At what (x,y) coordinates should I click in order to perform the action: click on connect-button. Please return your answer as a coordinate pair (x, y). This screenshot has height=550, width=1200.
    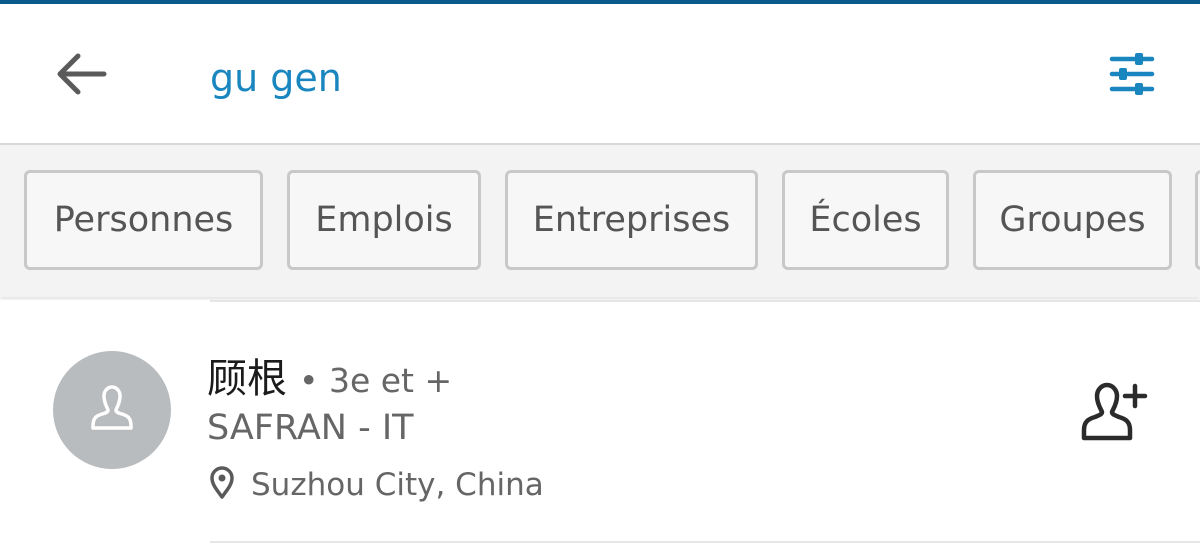
    Looking at the image, I should click on (1113, 415).